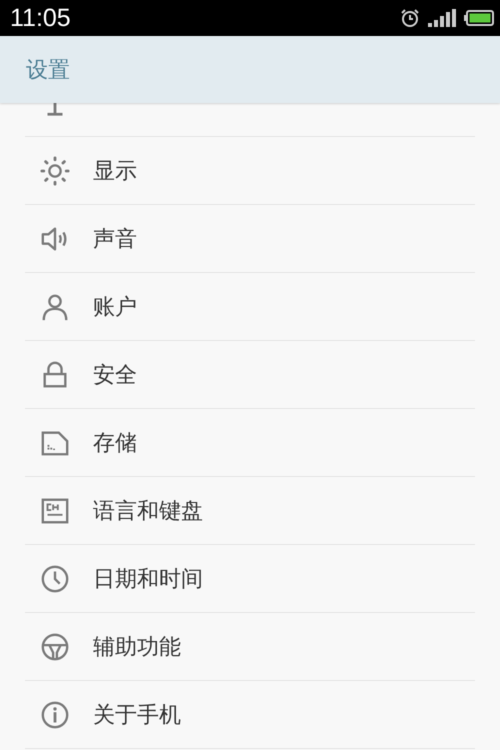 This screenshot has width=500, height=750. I want to click on clock-time: 11:05, so click(41, 18).